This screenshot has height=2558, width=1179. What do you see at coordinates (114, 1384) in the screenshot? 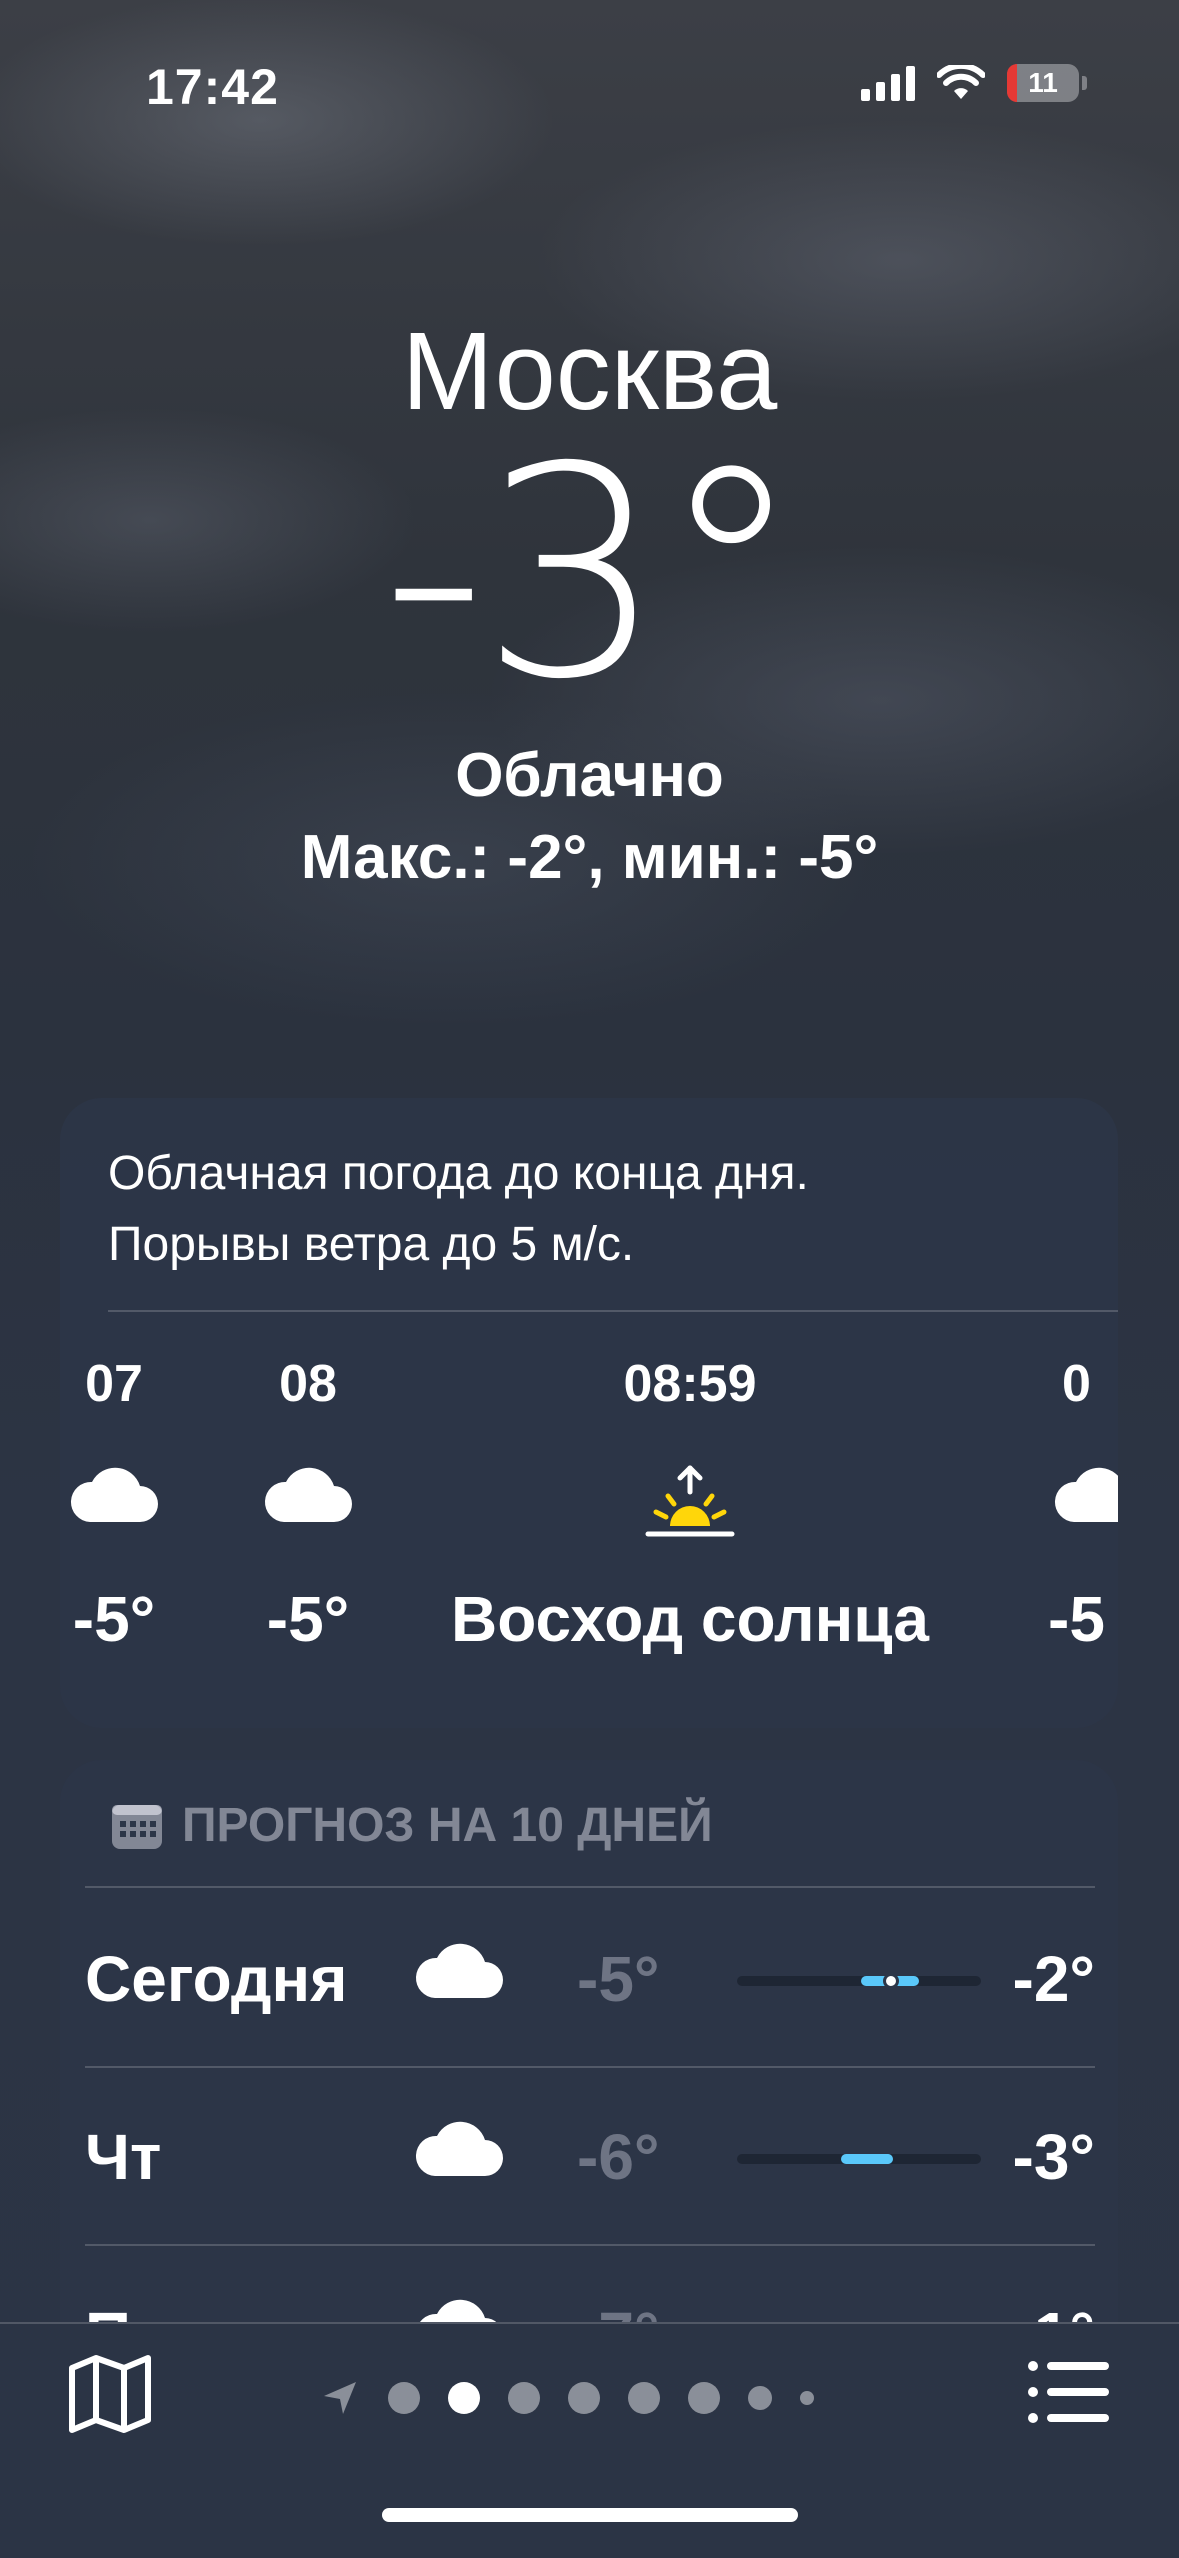
I see `hour-time: 07` at bounding box center [114, 1384].